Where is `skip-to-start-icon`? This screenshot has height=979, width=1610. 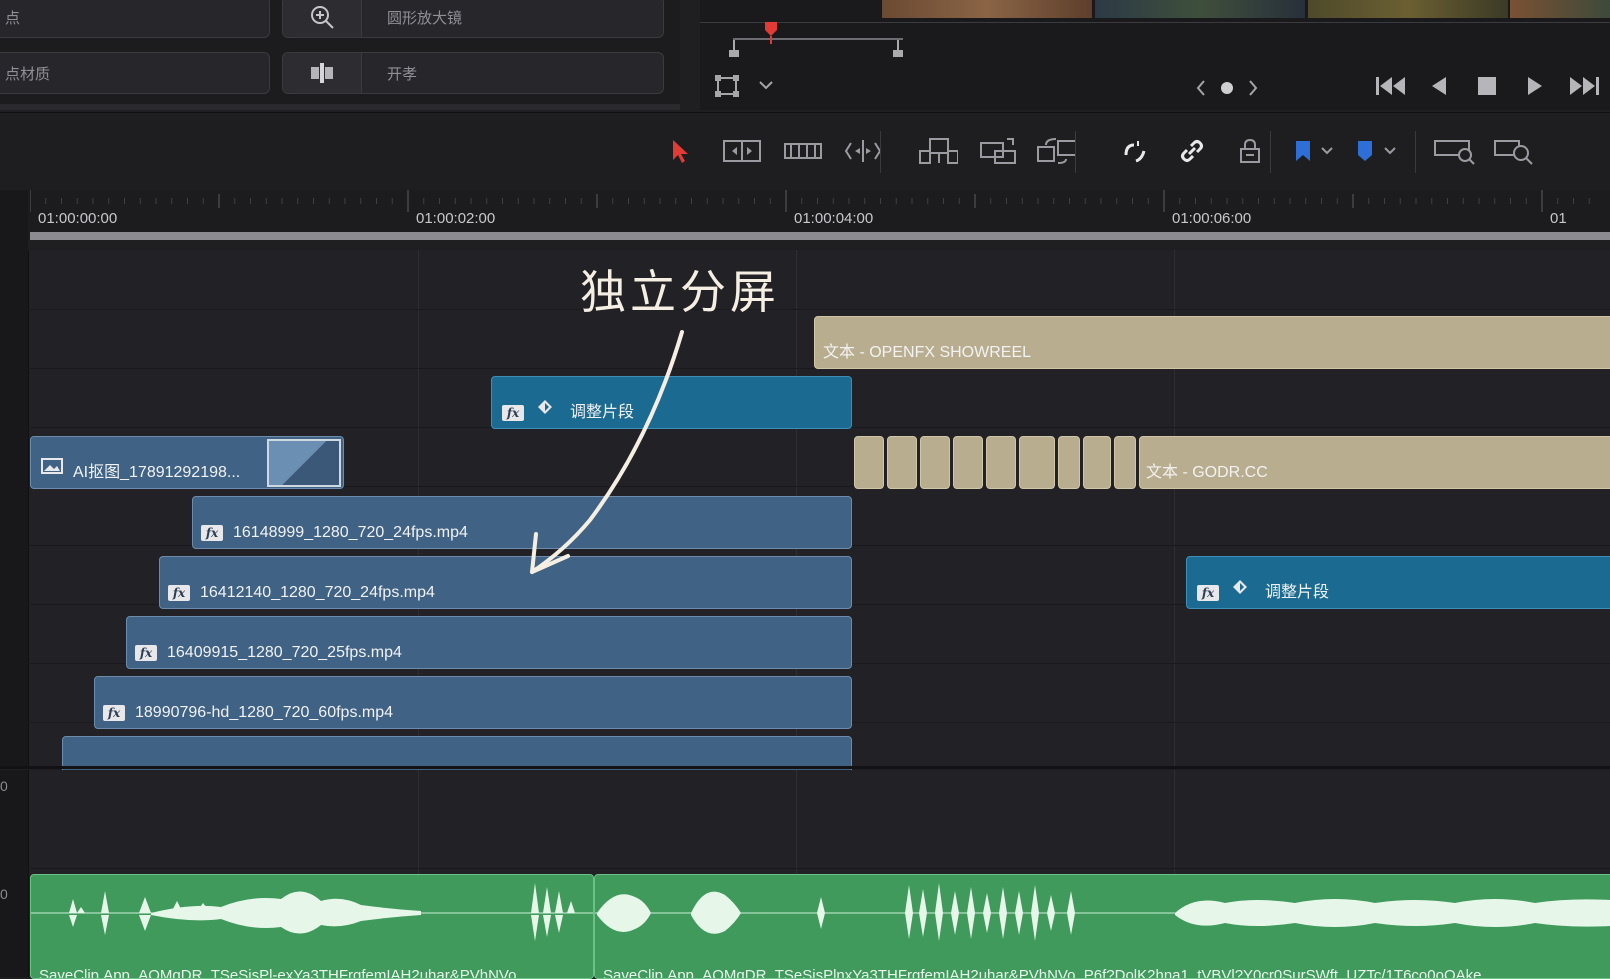
skip-to-start-icon is located at coordinates (1391, 88).